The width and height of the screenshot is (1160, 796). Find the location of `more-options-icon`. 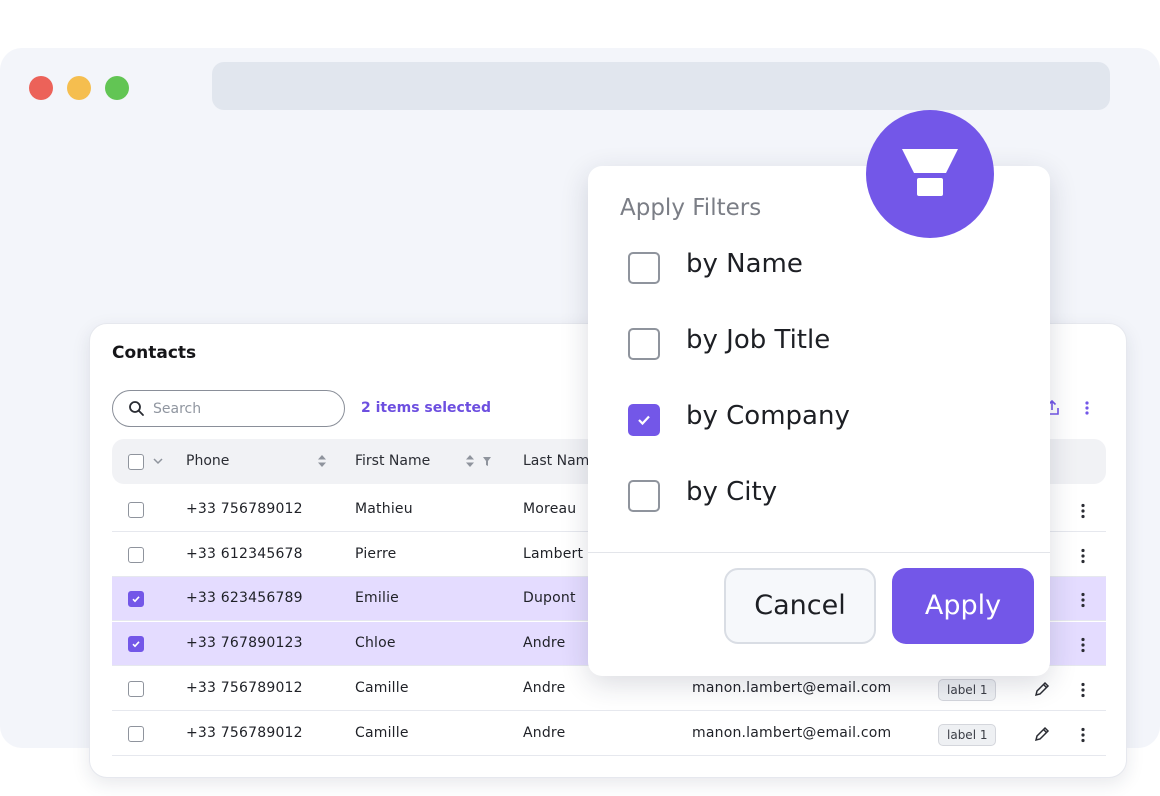

more-options-icon is located at coordinates (1087, 408).